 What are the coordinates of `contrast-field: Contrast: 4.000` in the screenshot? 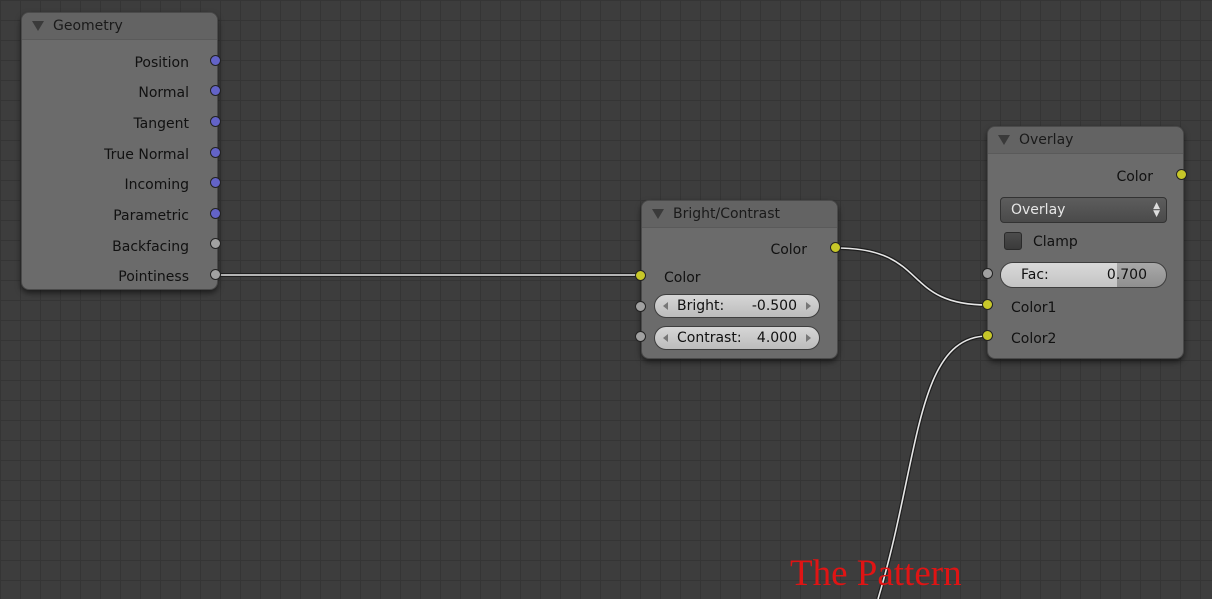 It's located at (737, 338).